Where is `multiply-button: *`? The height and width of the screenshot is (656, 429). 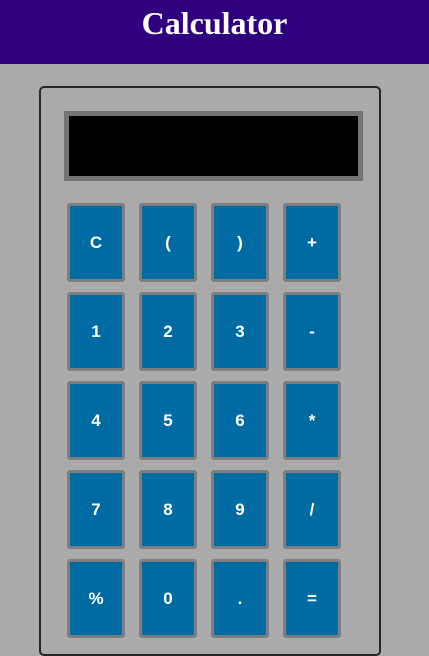
multiply-button: * is located at coordinates (312, 420).